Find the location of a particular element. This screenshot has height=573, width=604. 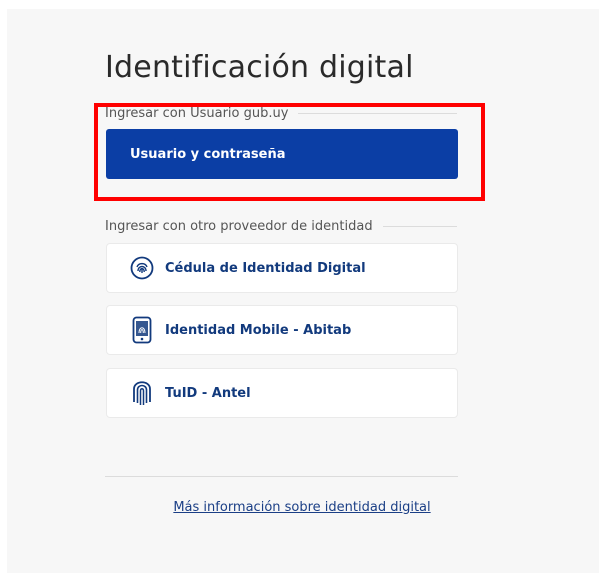

section-divider is located at coordinates (419, 226).